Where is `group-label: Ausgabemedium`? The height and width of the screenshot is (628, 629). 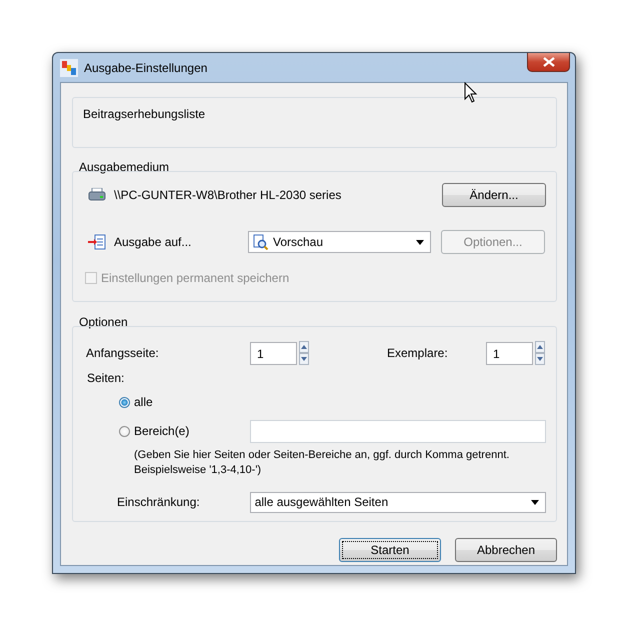
group-label: Ausgabemedium is located at coordinates (124, 167).